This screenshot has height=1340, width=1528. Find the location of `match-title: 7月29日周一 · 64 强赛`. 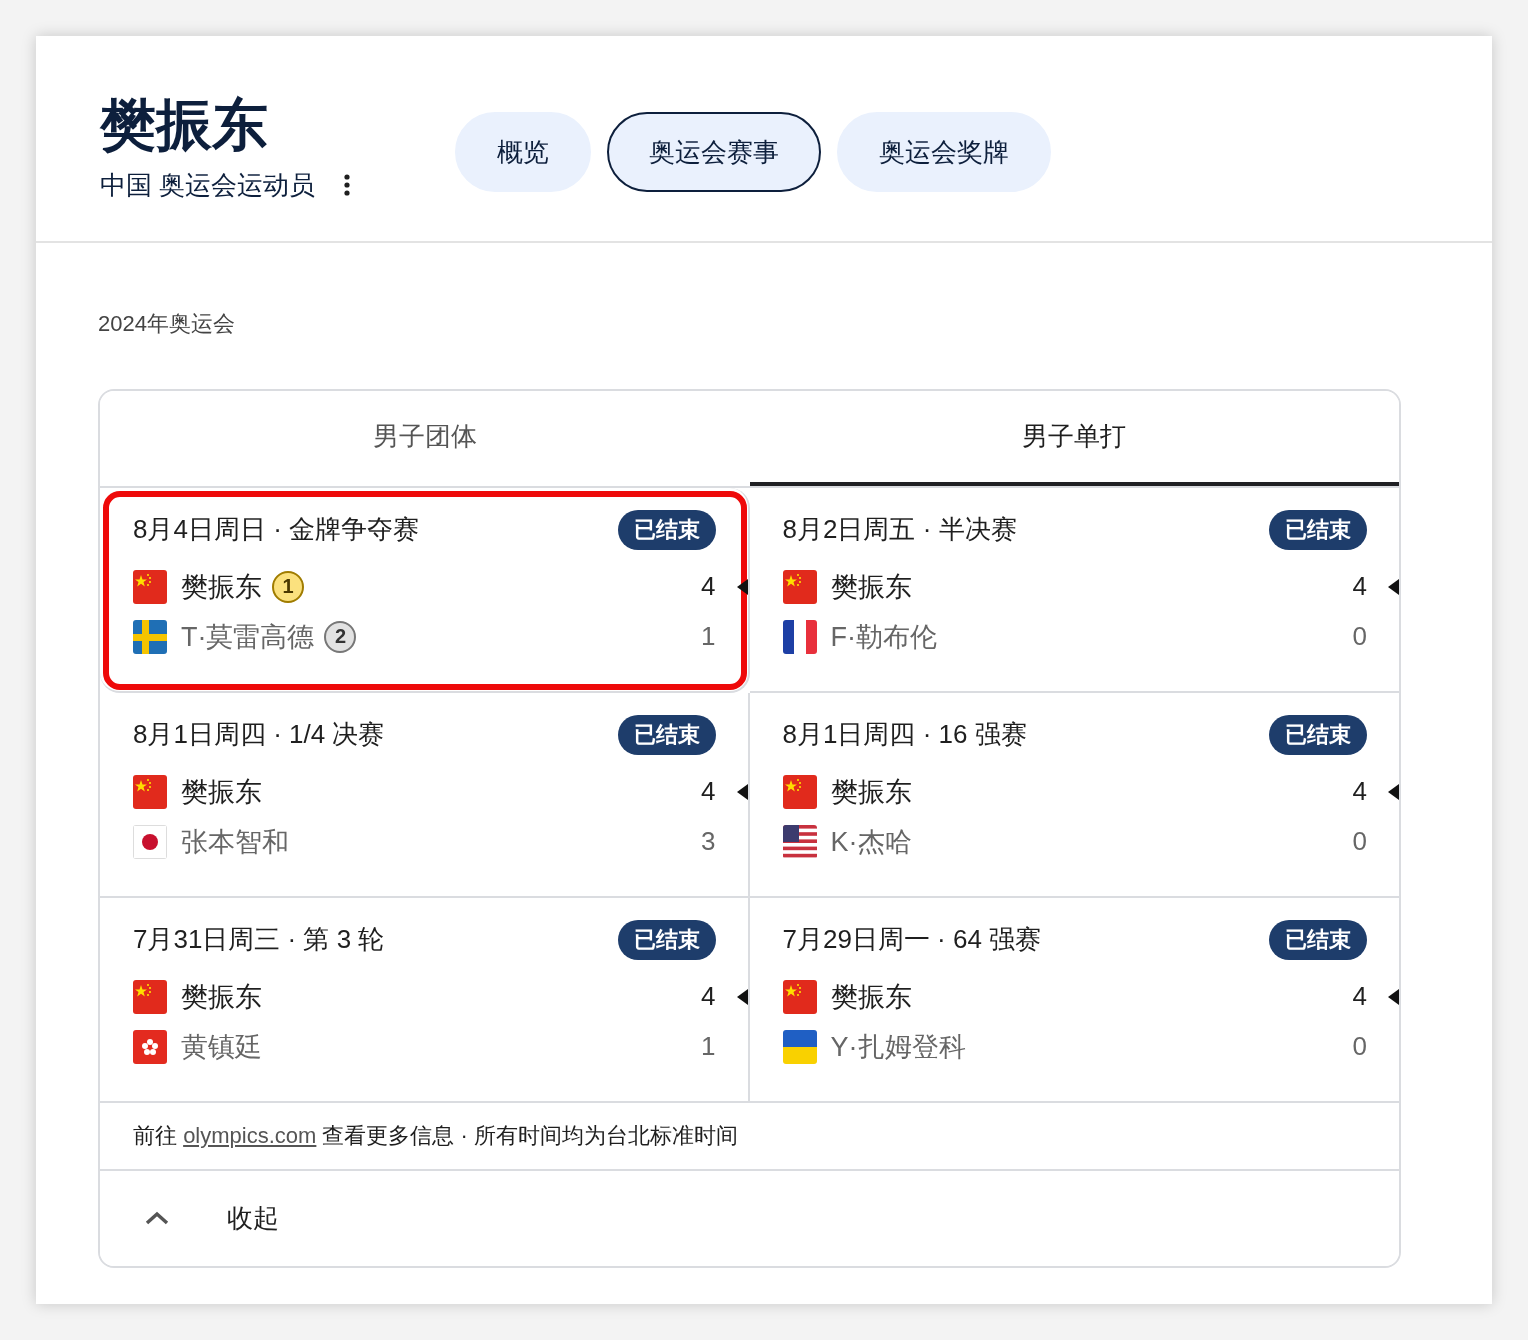

match-title: 7月29日周一 · 64 强赛 is located at coordinates (912, 940).